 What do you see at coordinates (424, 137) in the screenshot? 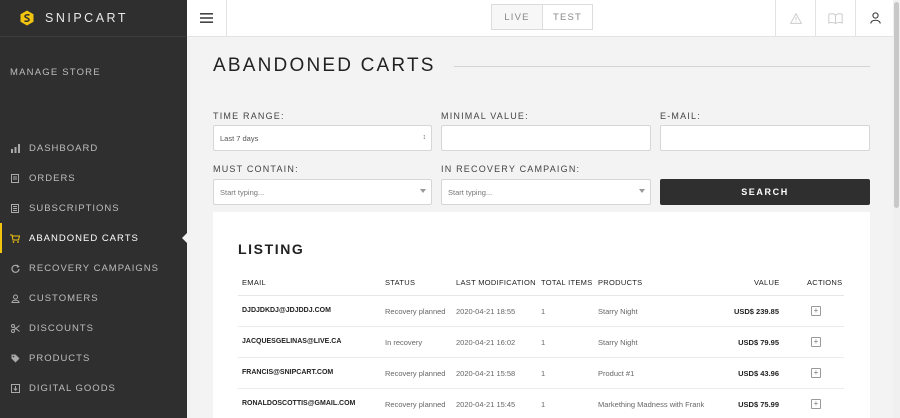
I see `select-arrows-icon: ↕` at bounding box center [424, 137].